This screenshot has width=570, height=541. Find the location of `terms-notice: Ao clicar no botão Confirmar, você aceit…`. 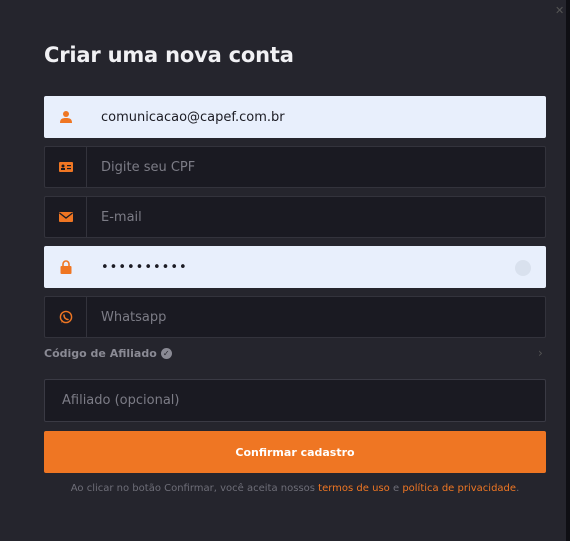

terms-notice: Ao clicar no botão Confirmar, você aceit… is located at coordinates (285, 488).